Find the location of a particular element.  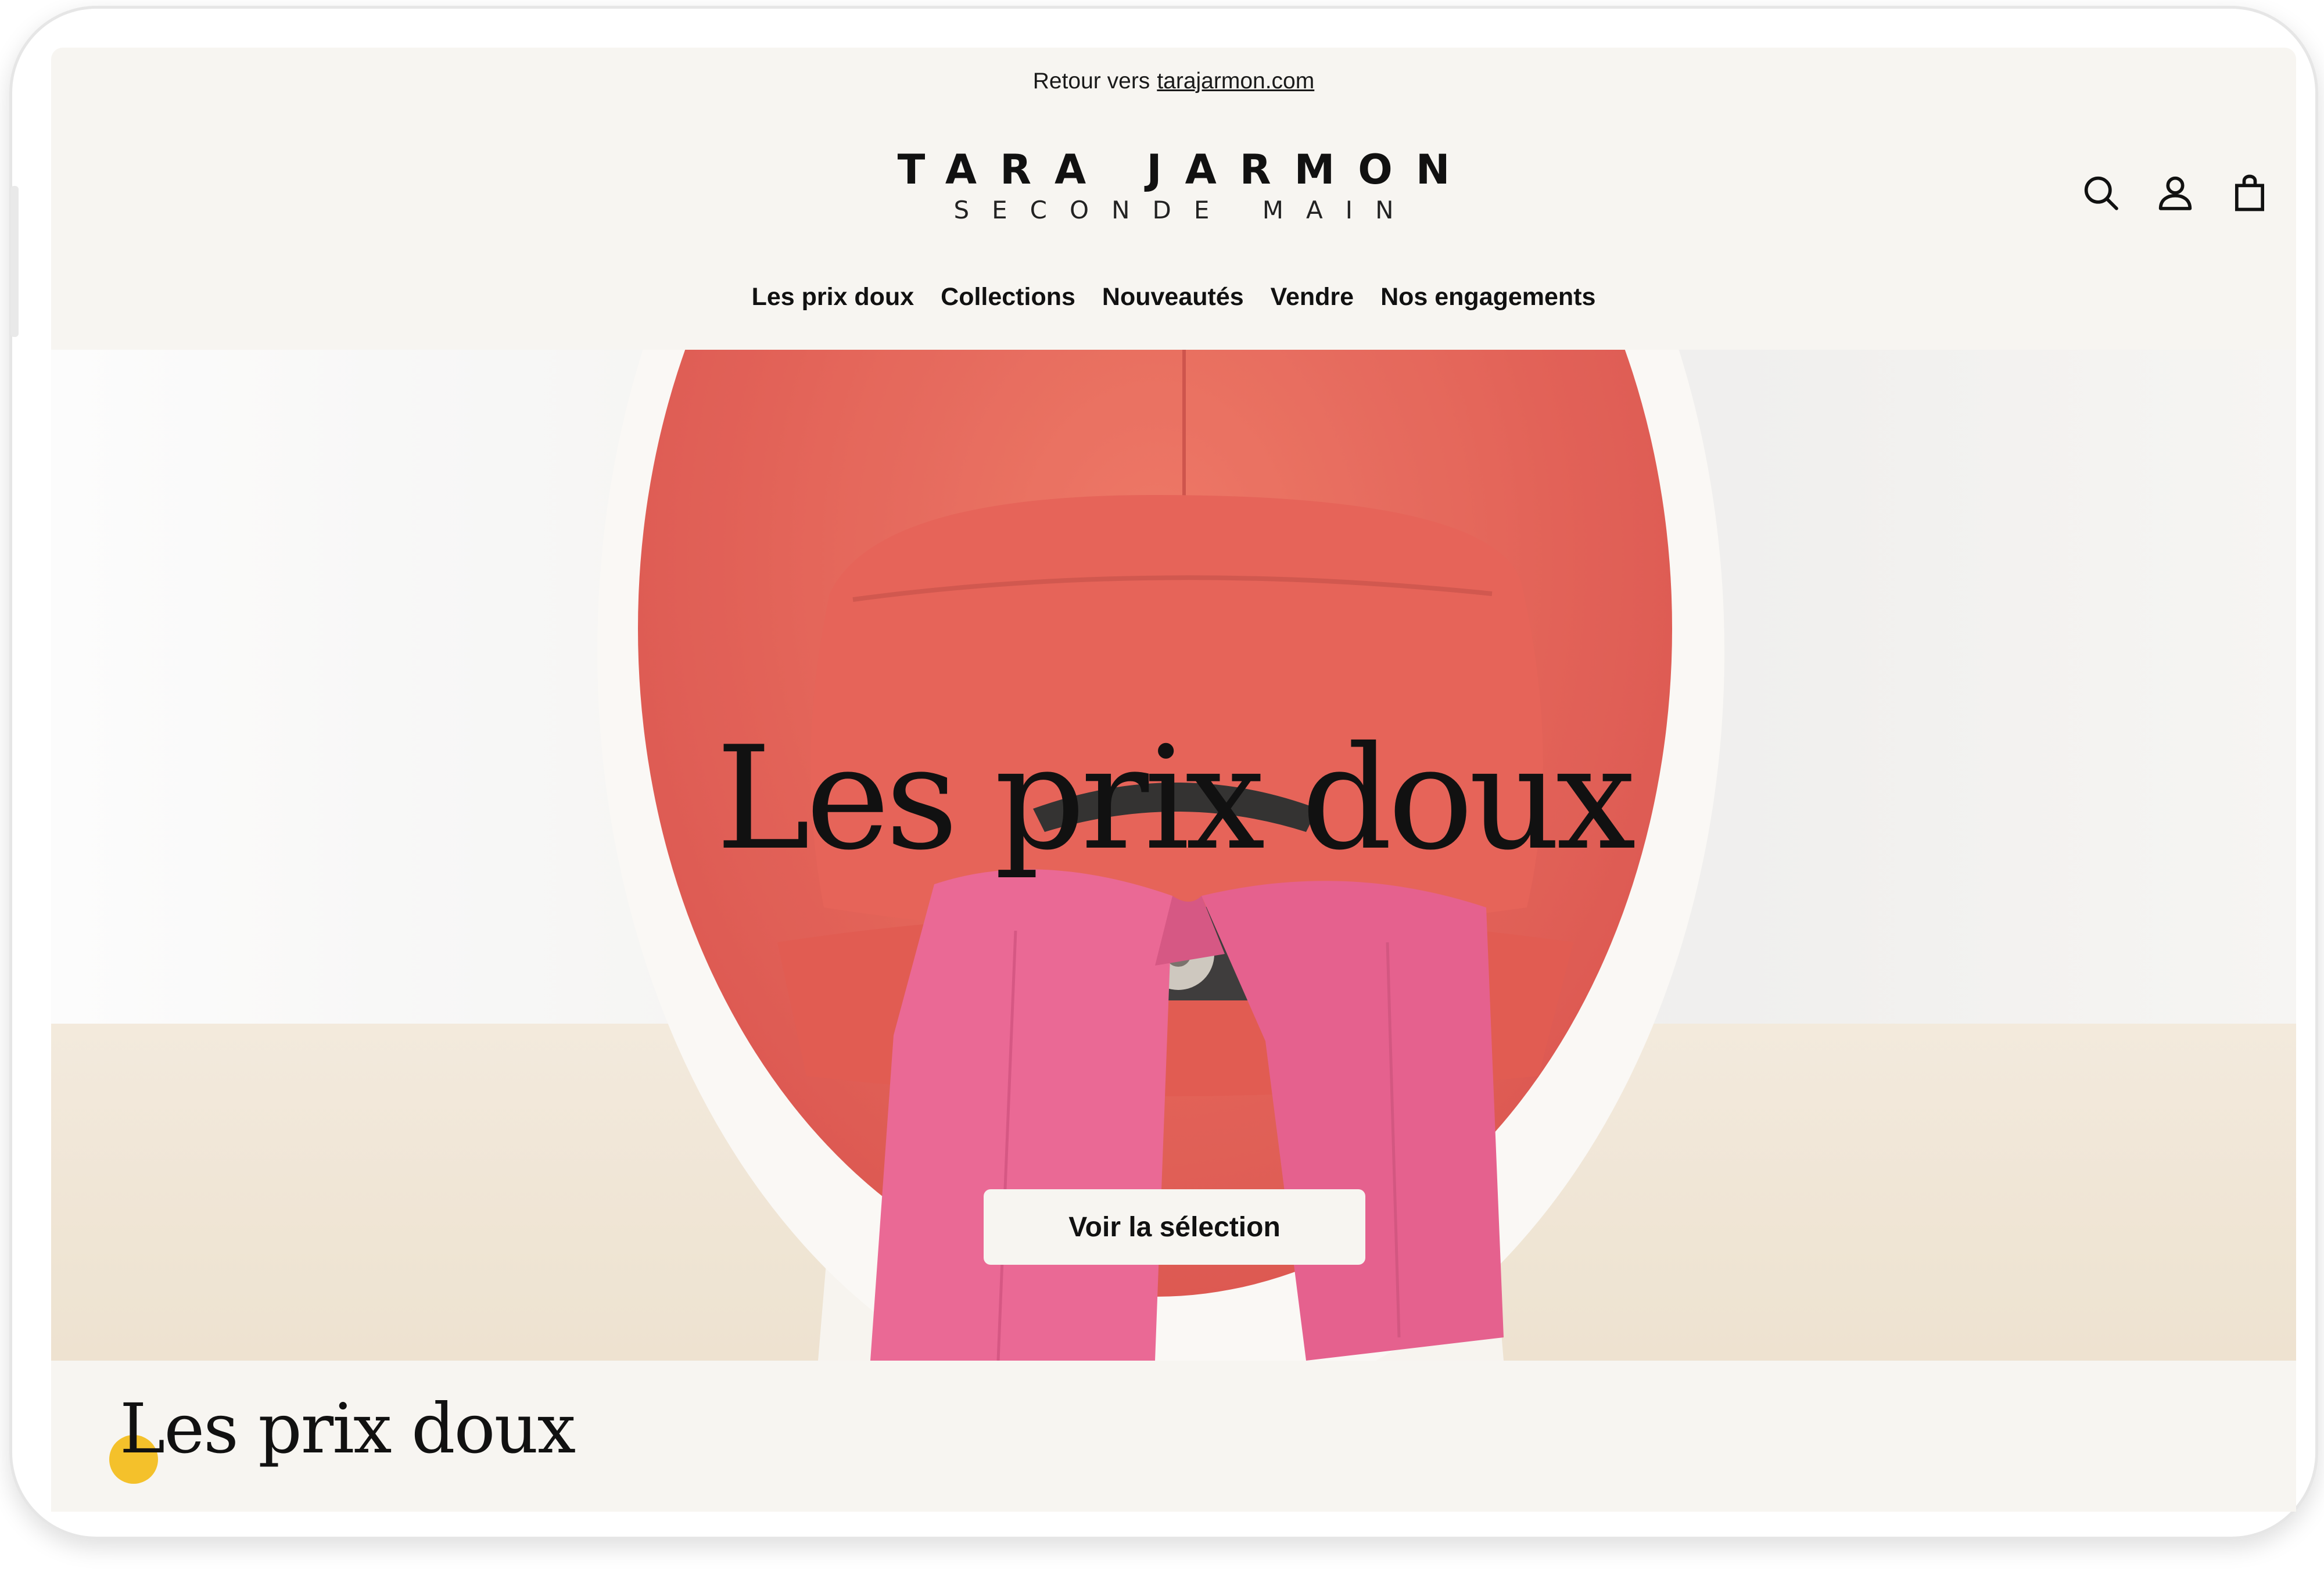

hero-title: Les prix doux is located at coordinates (1176, 798).